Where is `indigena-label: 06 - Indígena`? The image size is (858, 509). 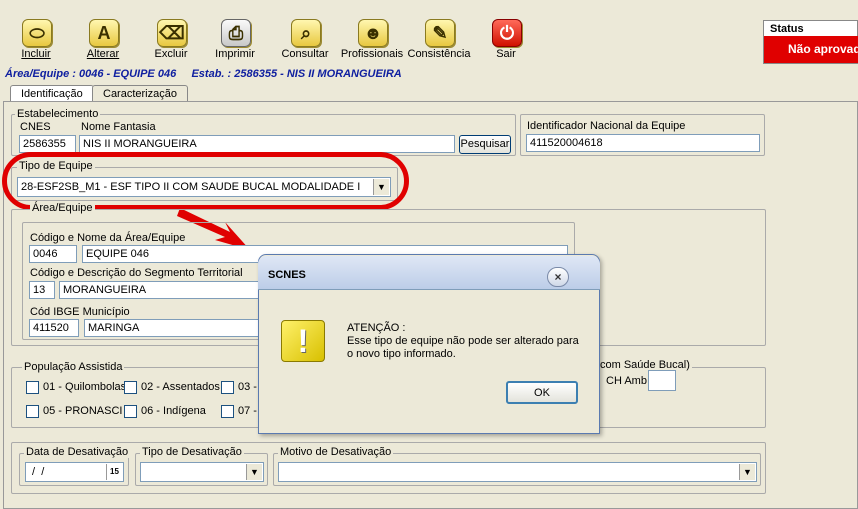
indigena-label: 06 - Indígena is located at coordinates (173, 411).